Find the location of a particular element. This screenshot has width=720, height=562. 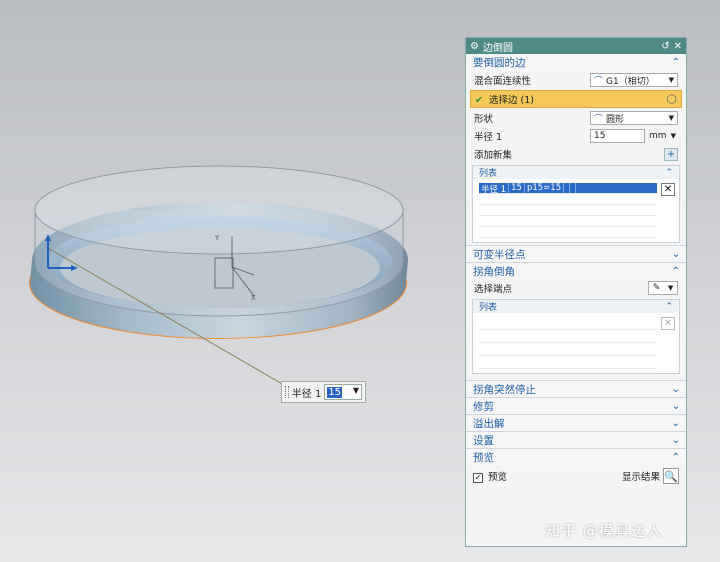

list-table: 半径 1 15 p15=15 is located at coordinates (568, 210).